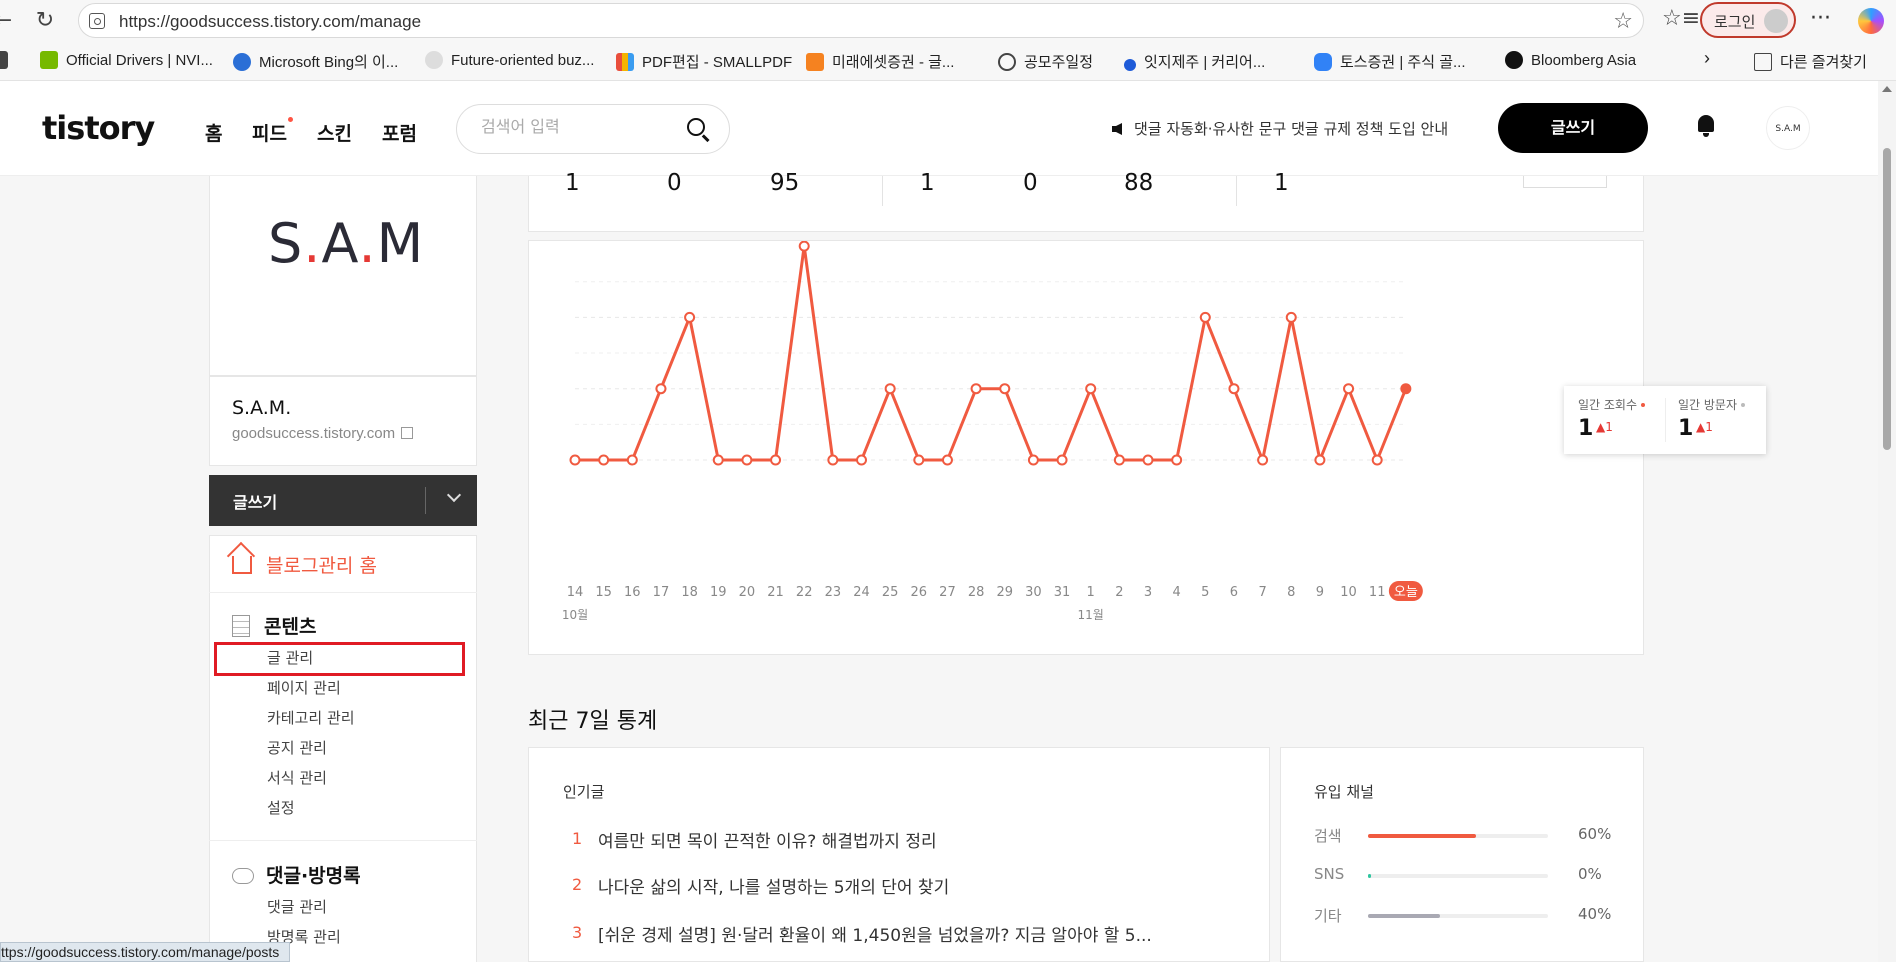  I want to click on x-tick-label: 30, so click(1033, 592).